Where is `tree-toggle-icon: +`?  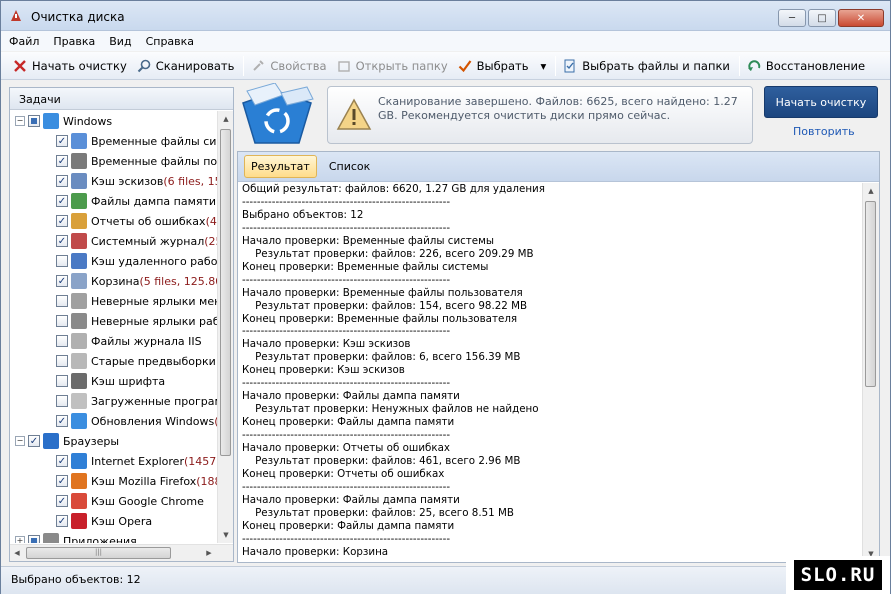 tree-toggle-icon: + is located at coordinates (20, 539).